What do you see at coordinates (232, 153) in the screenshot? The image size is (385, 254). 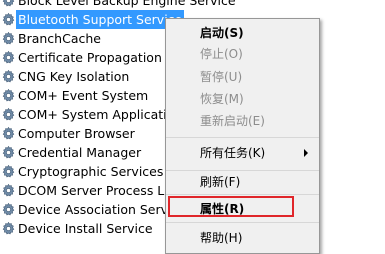 I see `menu-item-all-tasks: 所有任务(K)` at bounding box center [232, 153].